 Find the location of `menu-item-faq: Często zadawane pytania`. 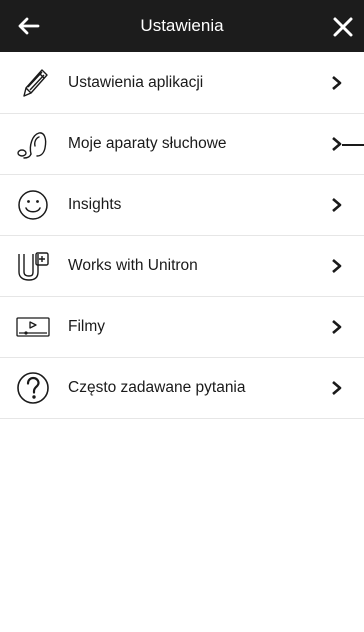

menu-item-faq: Często zadawane pytania is located at coordinates (182, 388).